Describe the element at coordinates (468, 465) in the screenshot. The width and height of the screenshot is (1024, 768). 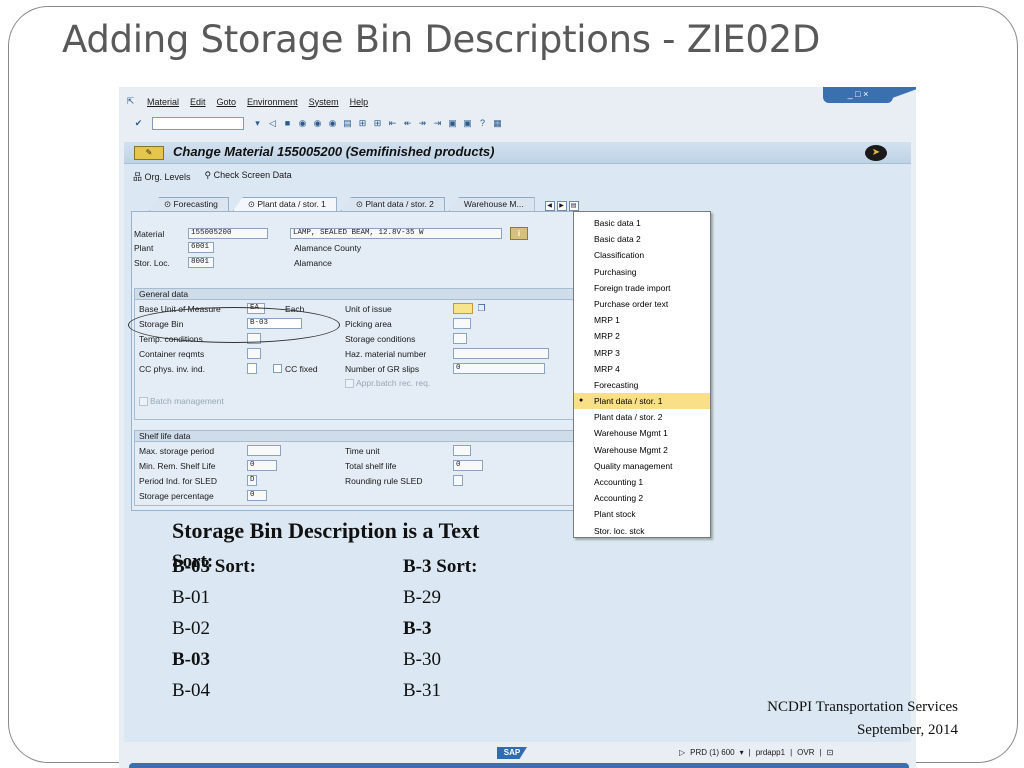
I see `total-shelf-life-field: 0` at that location.